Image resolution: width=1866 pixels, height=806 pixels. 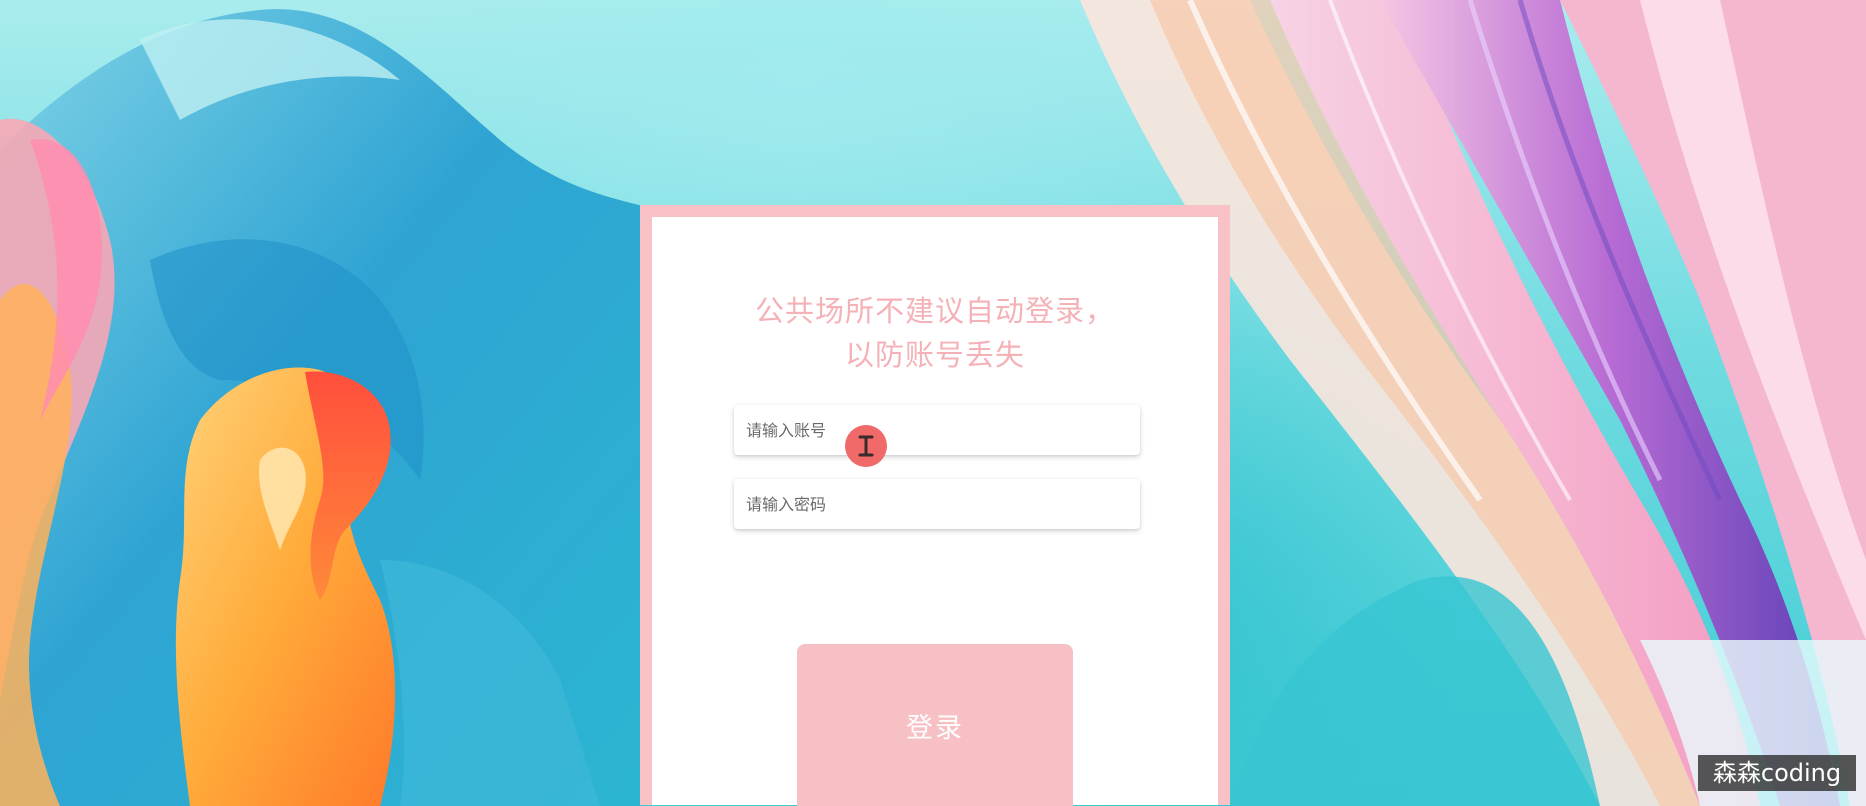 What do you see at coordinates (934, 311) in the screenshot?
I see `notice-line-1: 公共场所不建议自动登录，` at bounding box center [934, 311].